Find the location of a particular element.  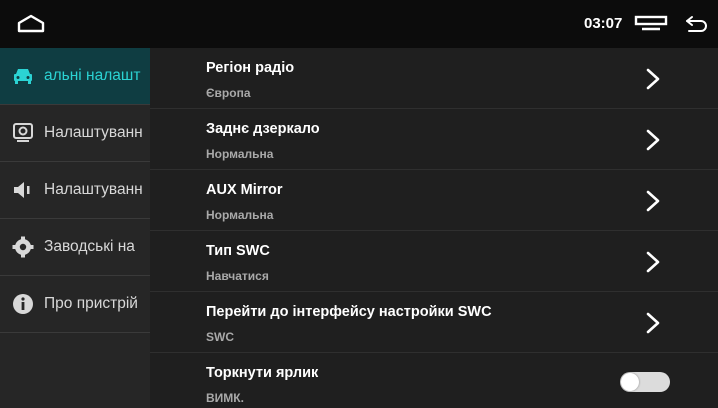

setting-title: Регіон радіо is located at coordinates (250, 68).